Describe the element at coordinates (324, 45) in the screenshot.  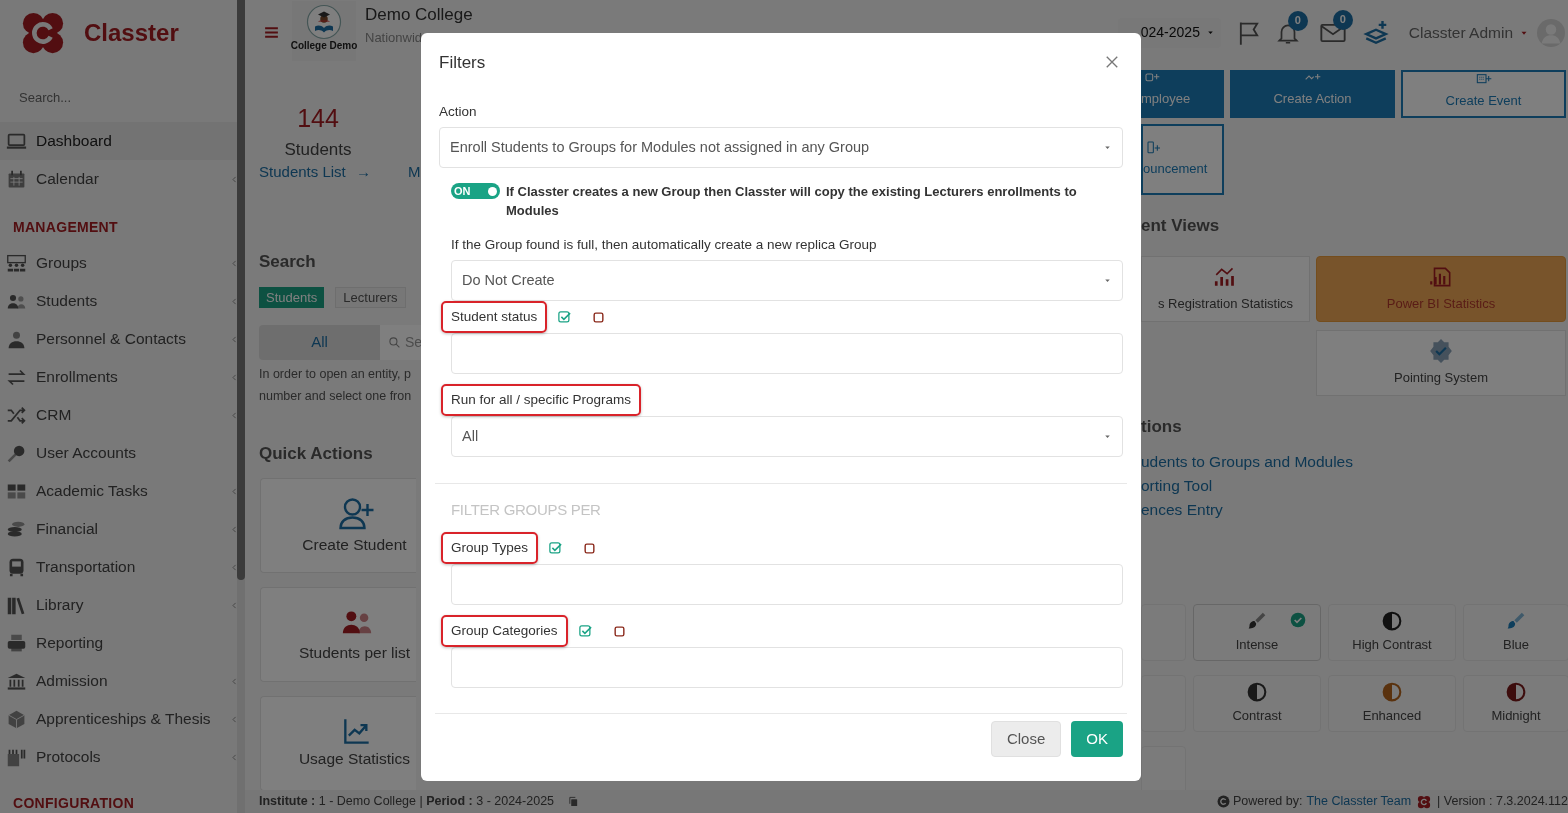
I see `logo-caption: College Demo` at that location.